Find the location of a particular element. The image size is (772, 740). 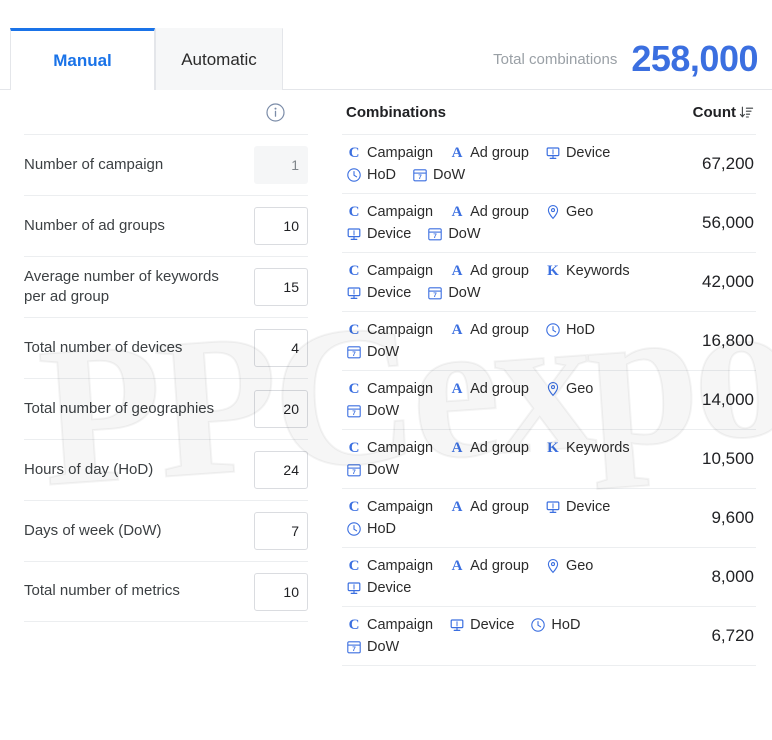

field-row: Number of campaign is located at coordinates (166, 164).